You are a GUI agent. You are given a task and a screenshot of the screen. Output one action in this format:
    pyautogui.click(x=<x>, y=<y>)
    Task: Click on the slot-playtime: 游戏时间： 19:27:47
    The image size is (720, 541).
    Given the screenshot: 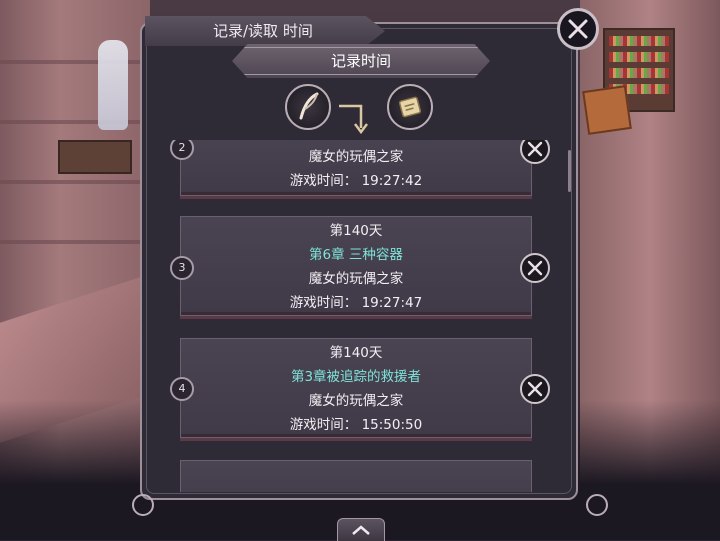 What is the action you would take?
    pyautogui.click(x=356, y=303)
    